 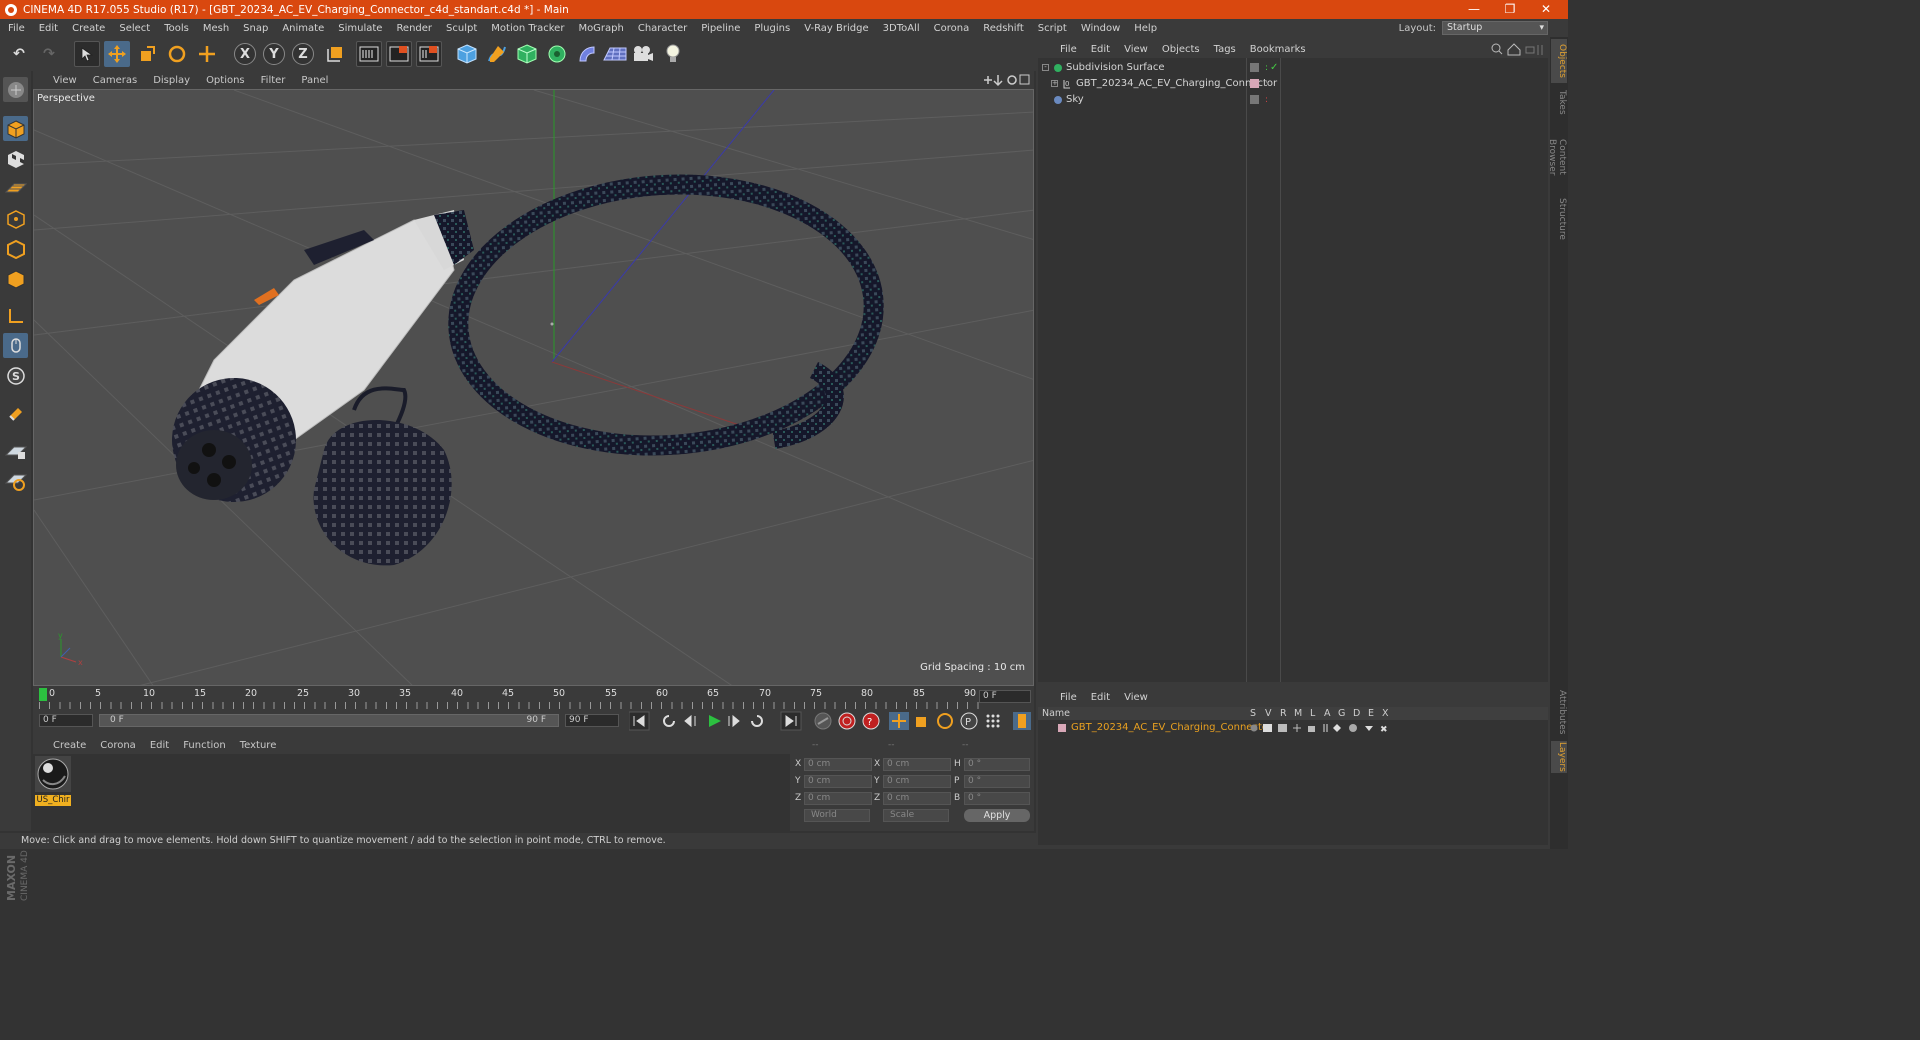 I want to click on end-frame-field: 90 F, so click(x=592, y=720).